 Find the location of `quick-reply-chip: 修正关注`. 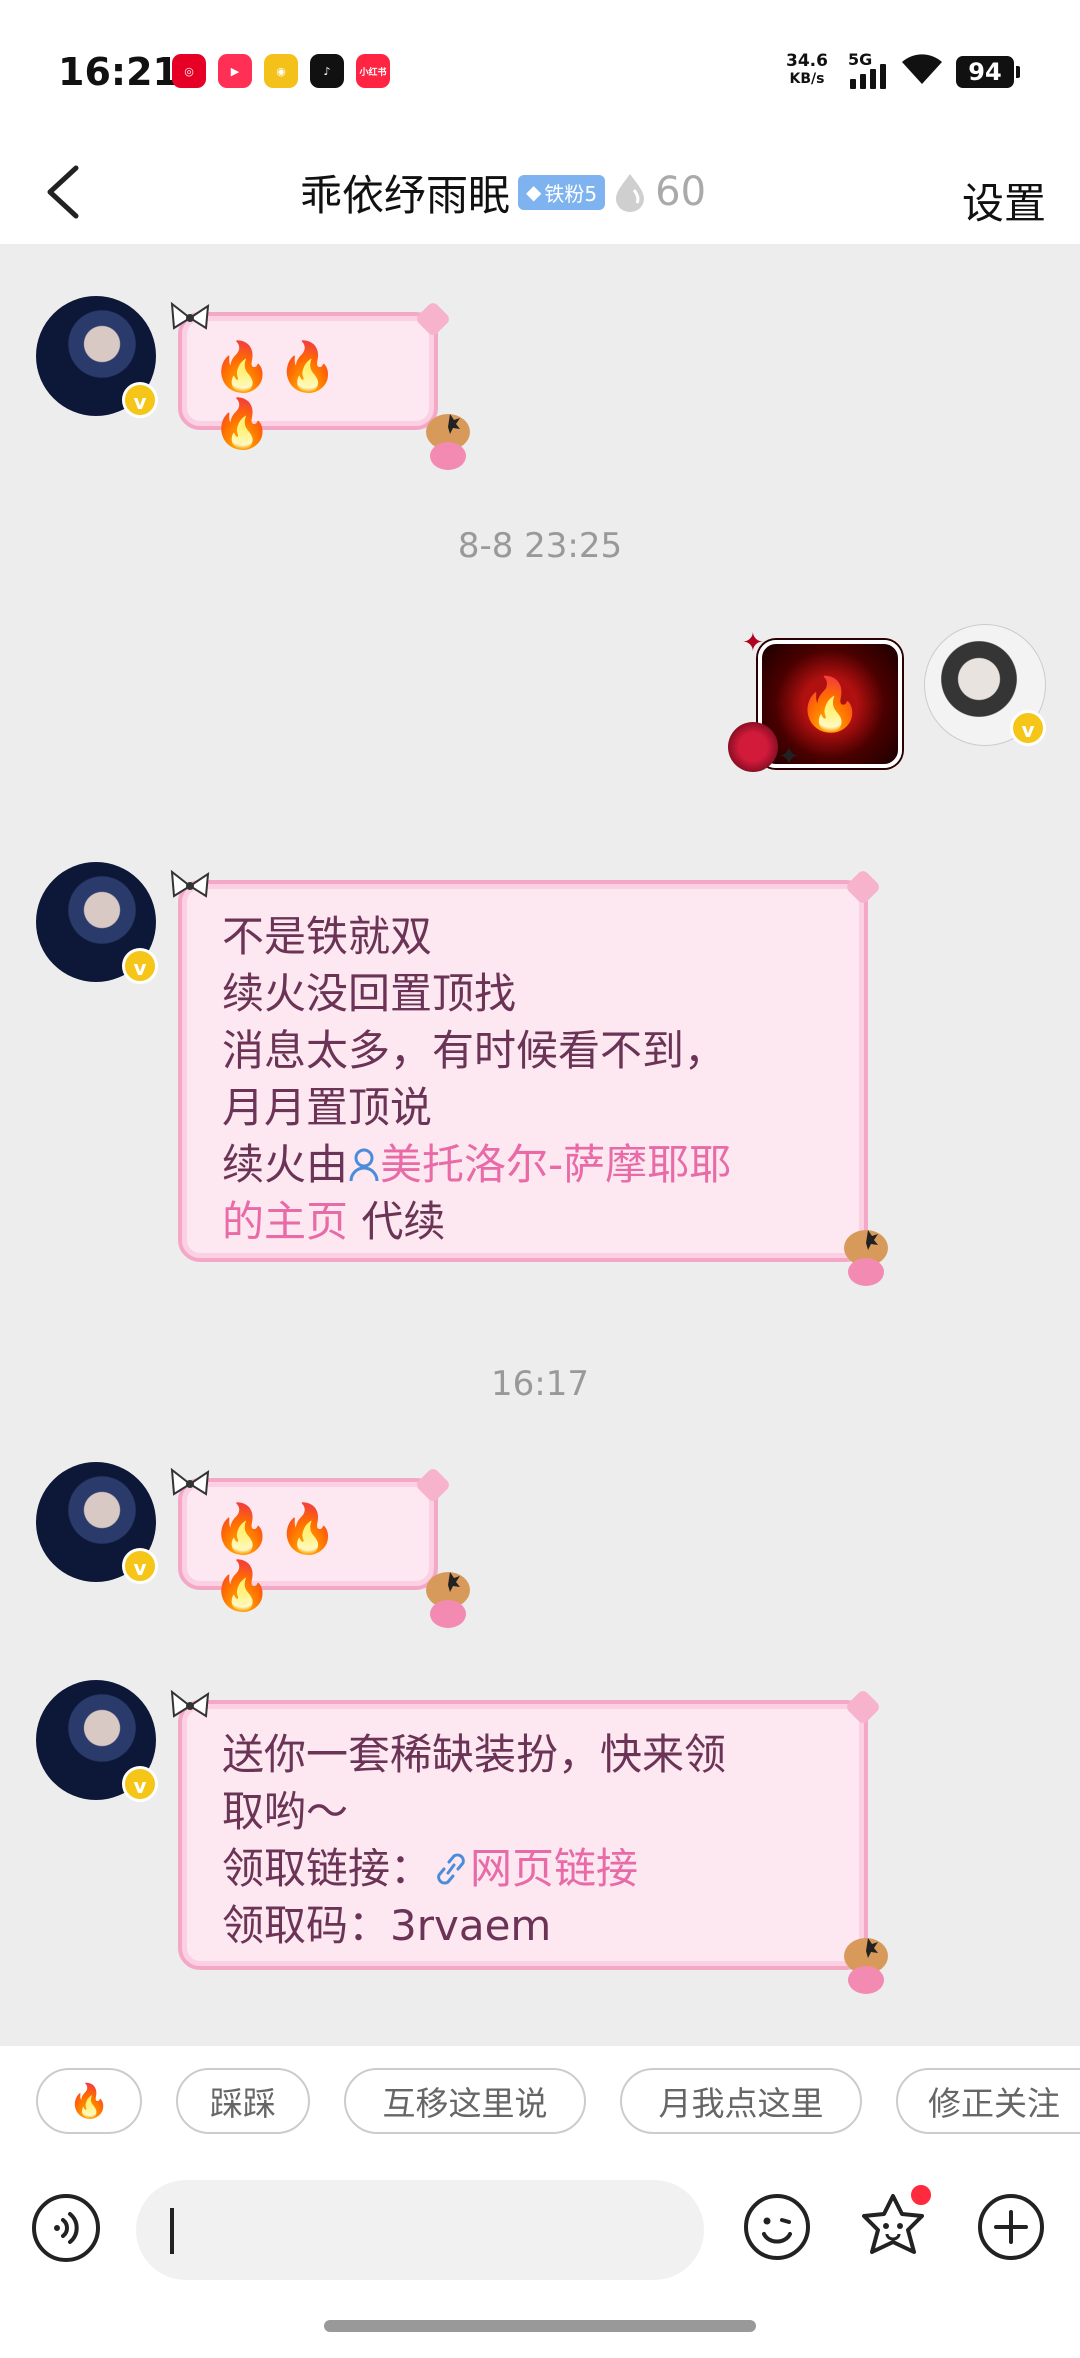

quick-reply-chip: 修正关注 is located at coordinates (988, 2101).